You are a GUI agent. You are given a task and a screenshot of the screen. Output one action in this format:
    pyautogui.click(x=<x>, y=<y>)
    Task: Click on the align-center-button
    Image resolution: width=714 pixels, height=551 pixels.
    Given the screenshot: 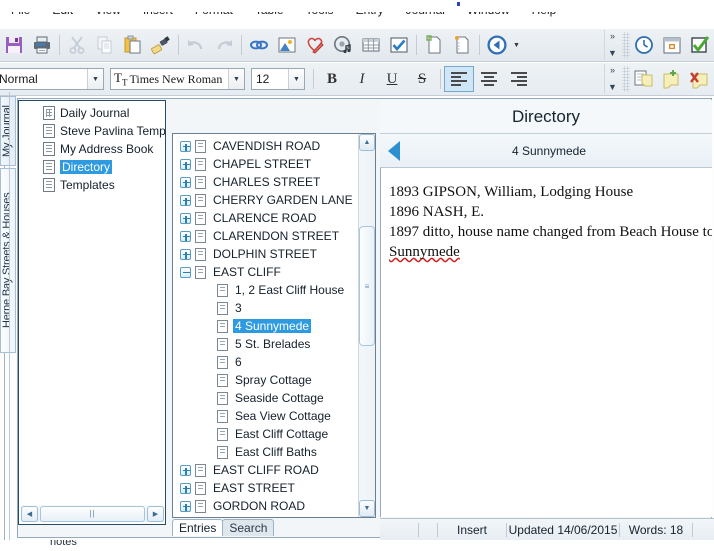 What is the action you would take?
    pyautogui.click(x=489, y=79)
    